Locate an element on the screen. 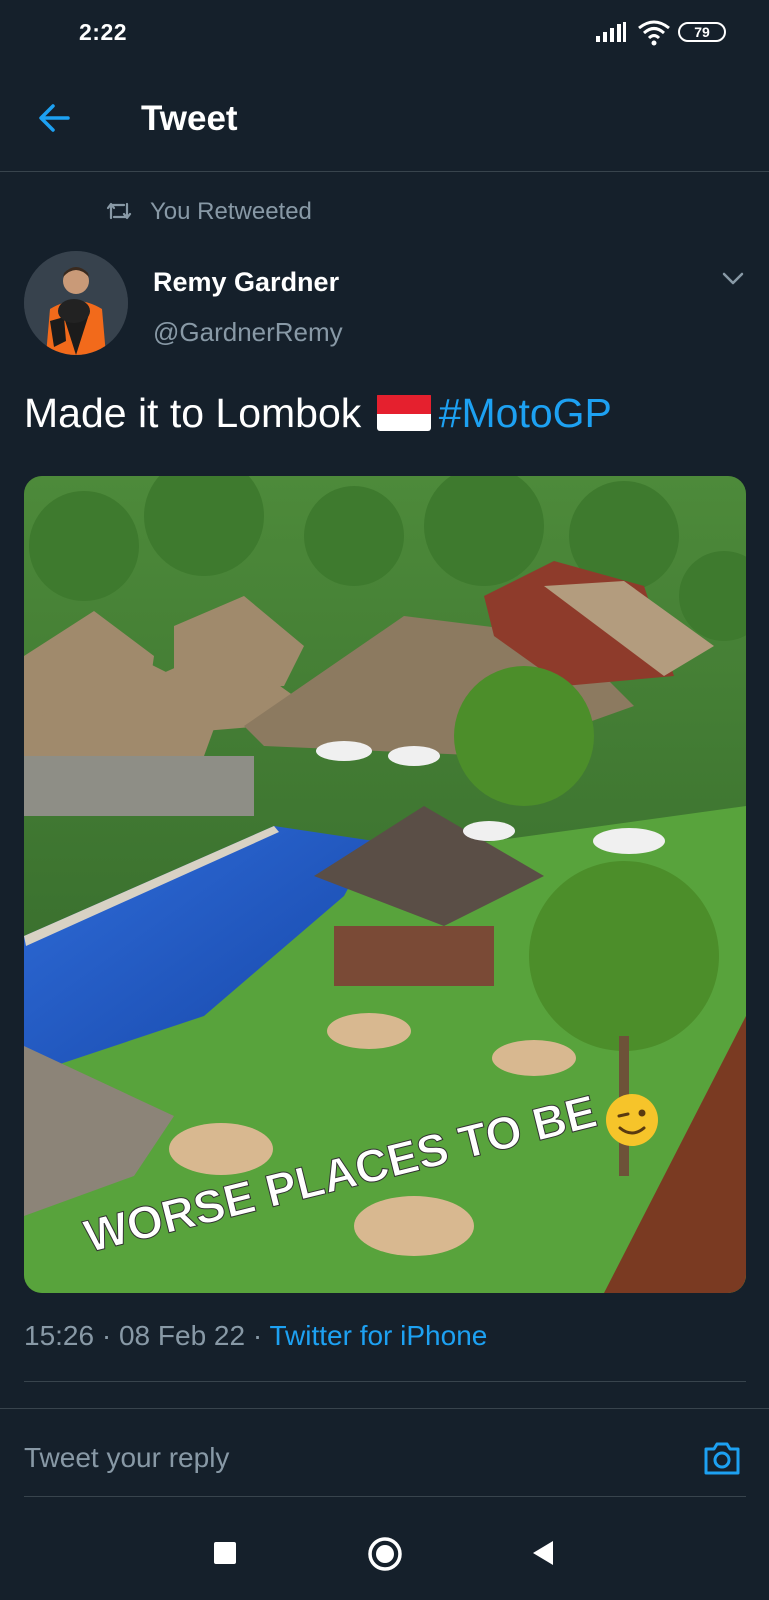 The width and height of the screenshot is (769, 1600). tweet-meta: 15:26 · 08 Feb 22 · Twitter for iPhone is located at coordinates (256, 1335).